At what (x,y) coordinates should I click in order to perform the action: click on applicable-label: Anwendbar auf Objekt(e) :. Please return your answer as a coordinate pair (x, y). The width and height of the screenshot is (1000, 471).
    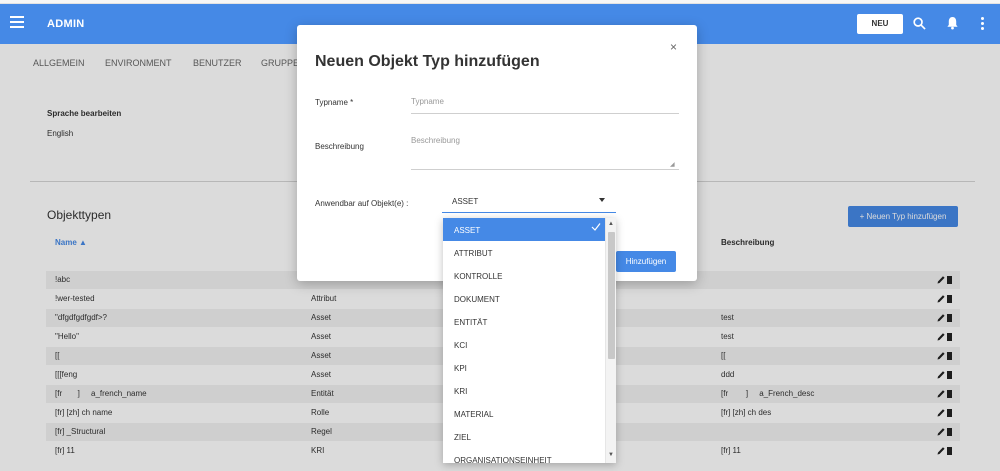
    Looking at the image, I should click on (362, 203).